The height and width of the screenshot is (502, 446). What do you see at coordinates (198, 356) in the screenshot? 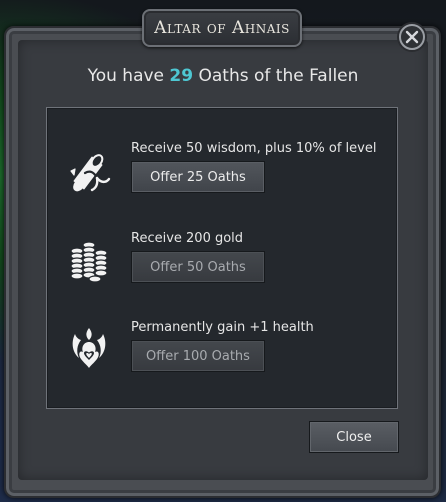
I see `offer-100-oaths-button: Offer 100 Oaths` at bounding box center [198, 356].